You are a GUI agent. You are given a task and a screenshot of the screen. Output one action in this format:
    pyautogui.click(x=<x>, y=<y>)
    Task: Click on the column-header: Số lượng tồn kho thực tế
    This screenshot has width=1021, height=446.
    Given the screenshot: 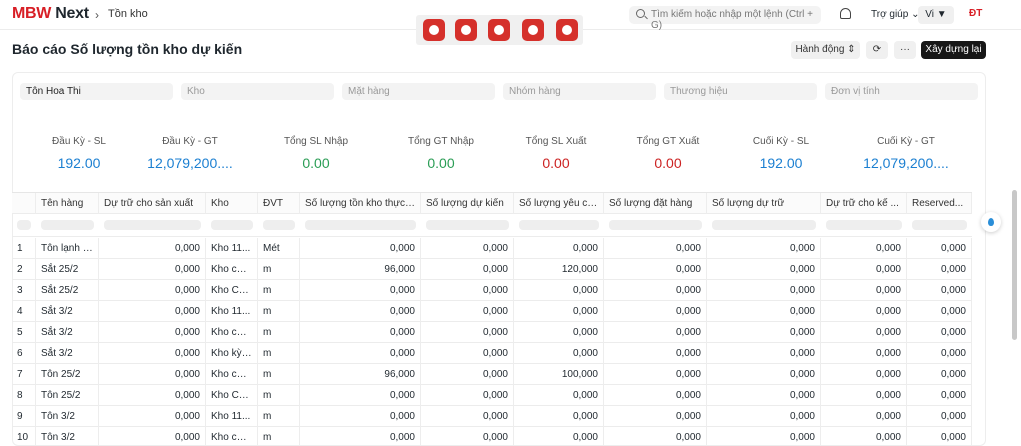 What is the action you would take?
    pyautogui.click(x=360, y=203)
    